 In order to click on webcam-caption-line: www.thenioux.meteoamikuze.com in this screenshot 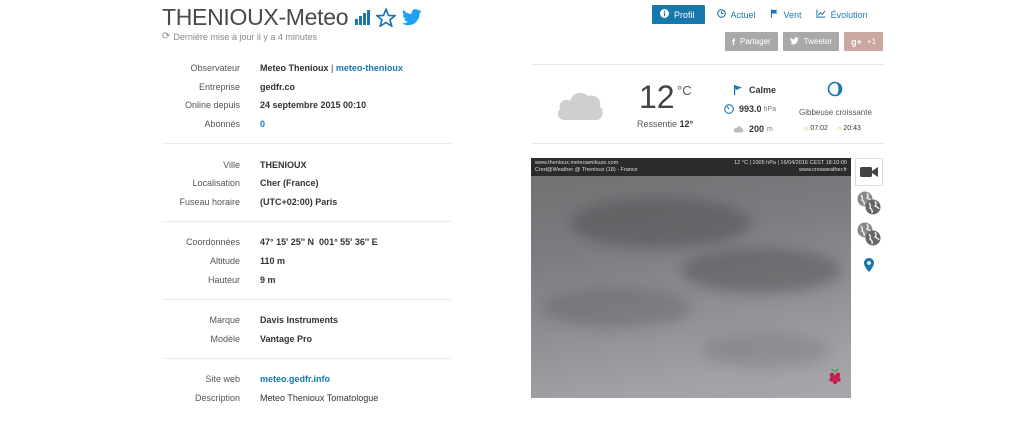, I will do `click(577, 163)`.